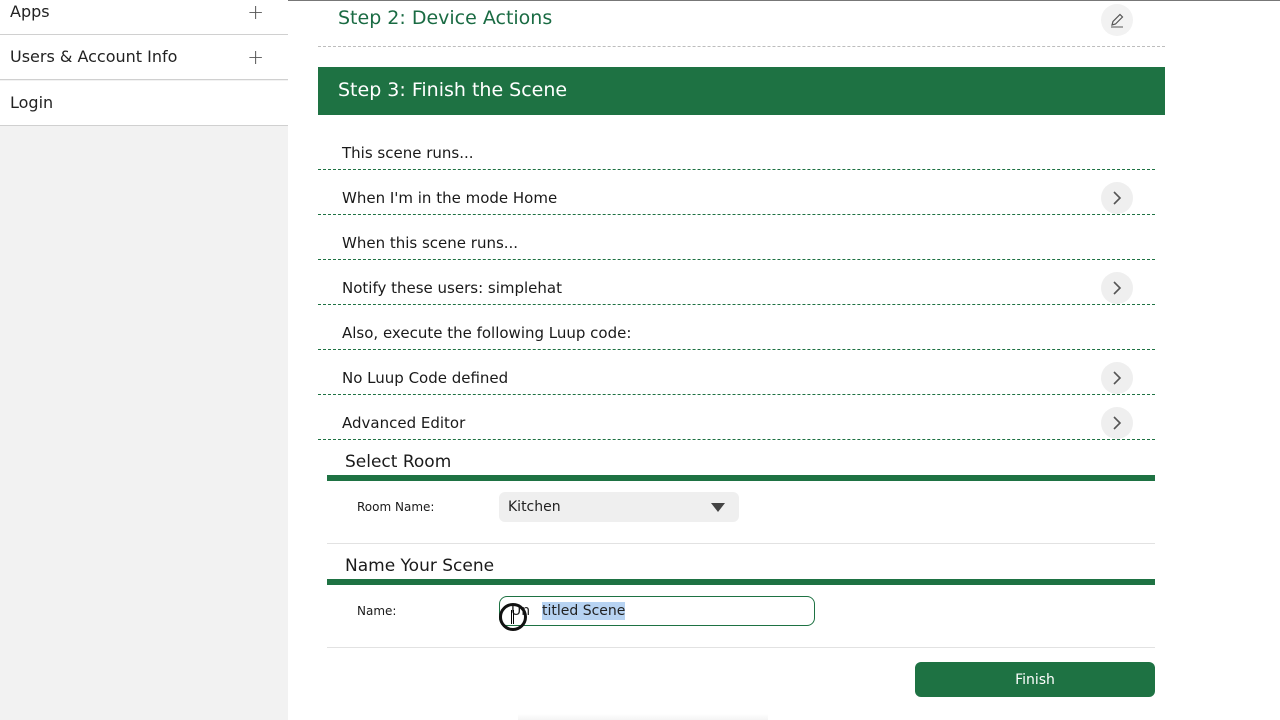  Describe the element at coordinates (32, 102) in the screenshot. I see `sidebar-item-label: Login` at that location.